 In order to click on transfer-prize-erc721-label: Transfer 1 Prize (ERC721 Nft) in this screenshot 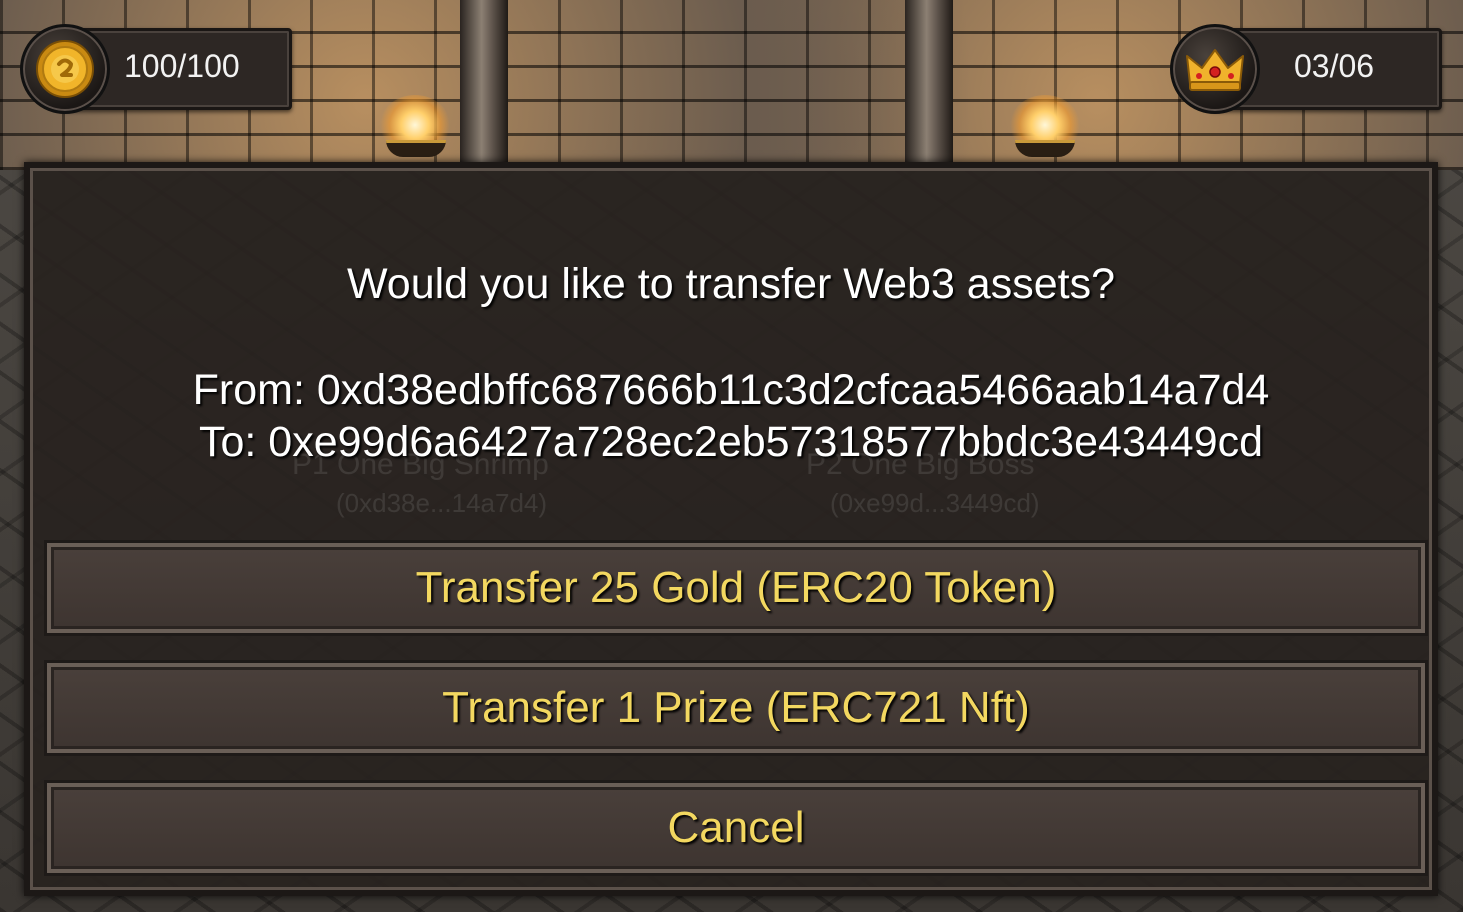, I will do `click(736, 707)`.